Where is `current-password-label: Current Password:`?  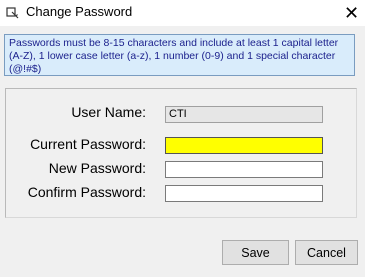 current-password-label: Current Password: is located at coordinates (88, 144).